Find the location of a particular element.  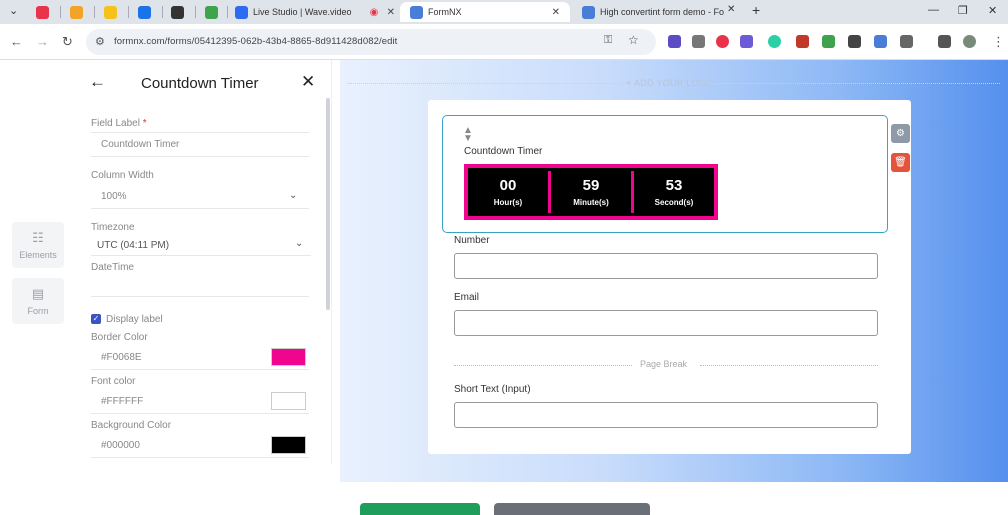

drag-handle-icon: ▲ ▼ is located at coordinates (468, 135).